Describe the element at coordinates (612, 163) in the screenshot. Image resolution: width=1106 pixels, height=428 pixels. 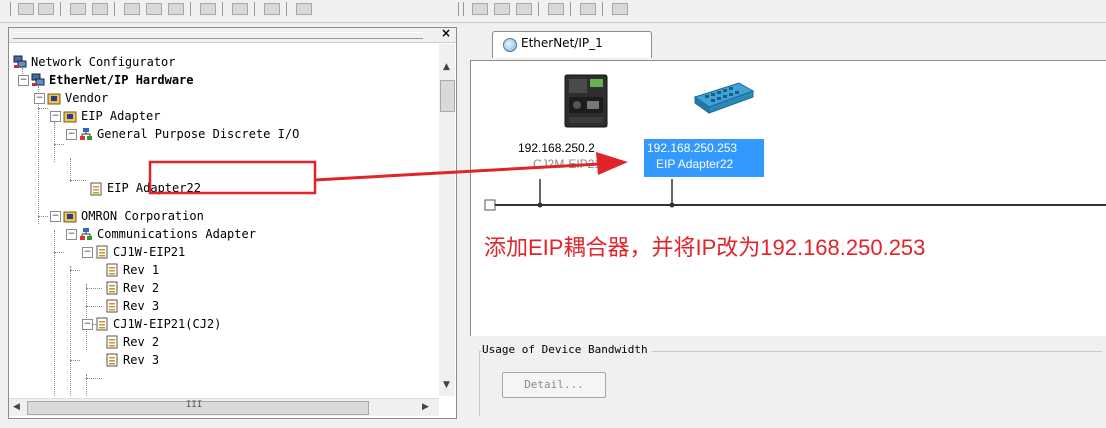
I see `arrow-head-icon` at that location.